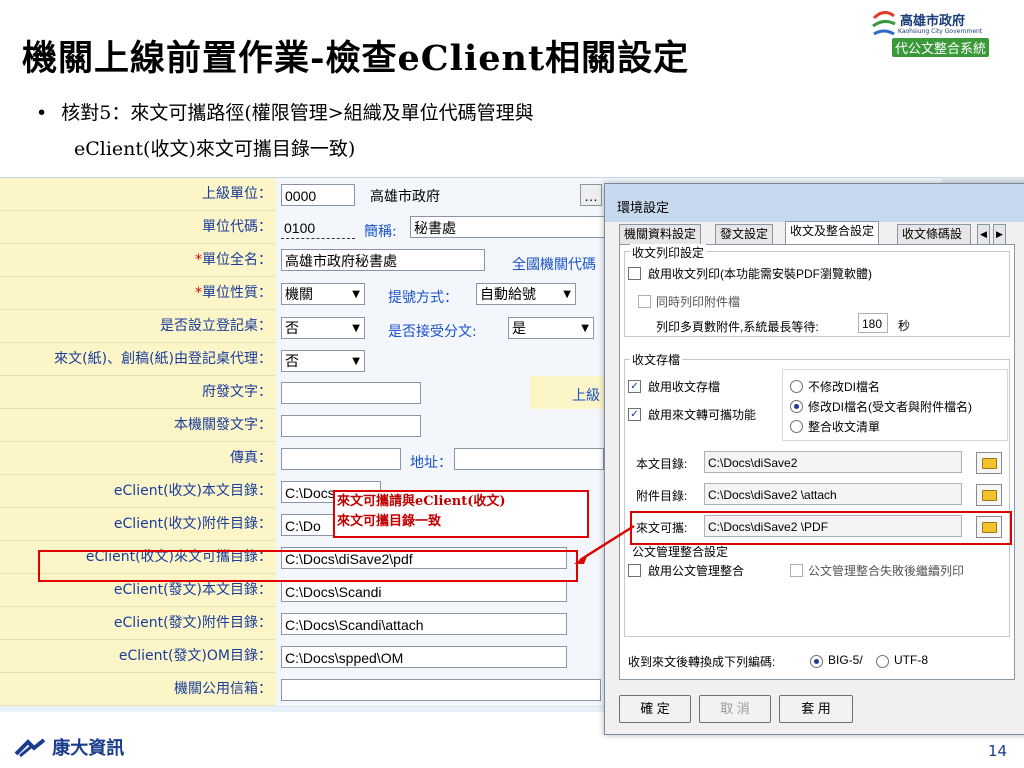  I want to click on attach-dir-label: 附件目錄:, so click(662, 496).